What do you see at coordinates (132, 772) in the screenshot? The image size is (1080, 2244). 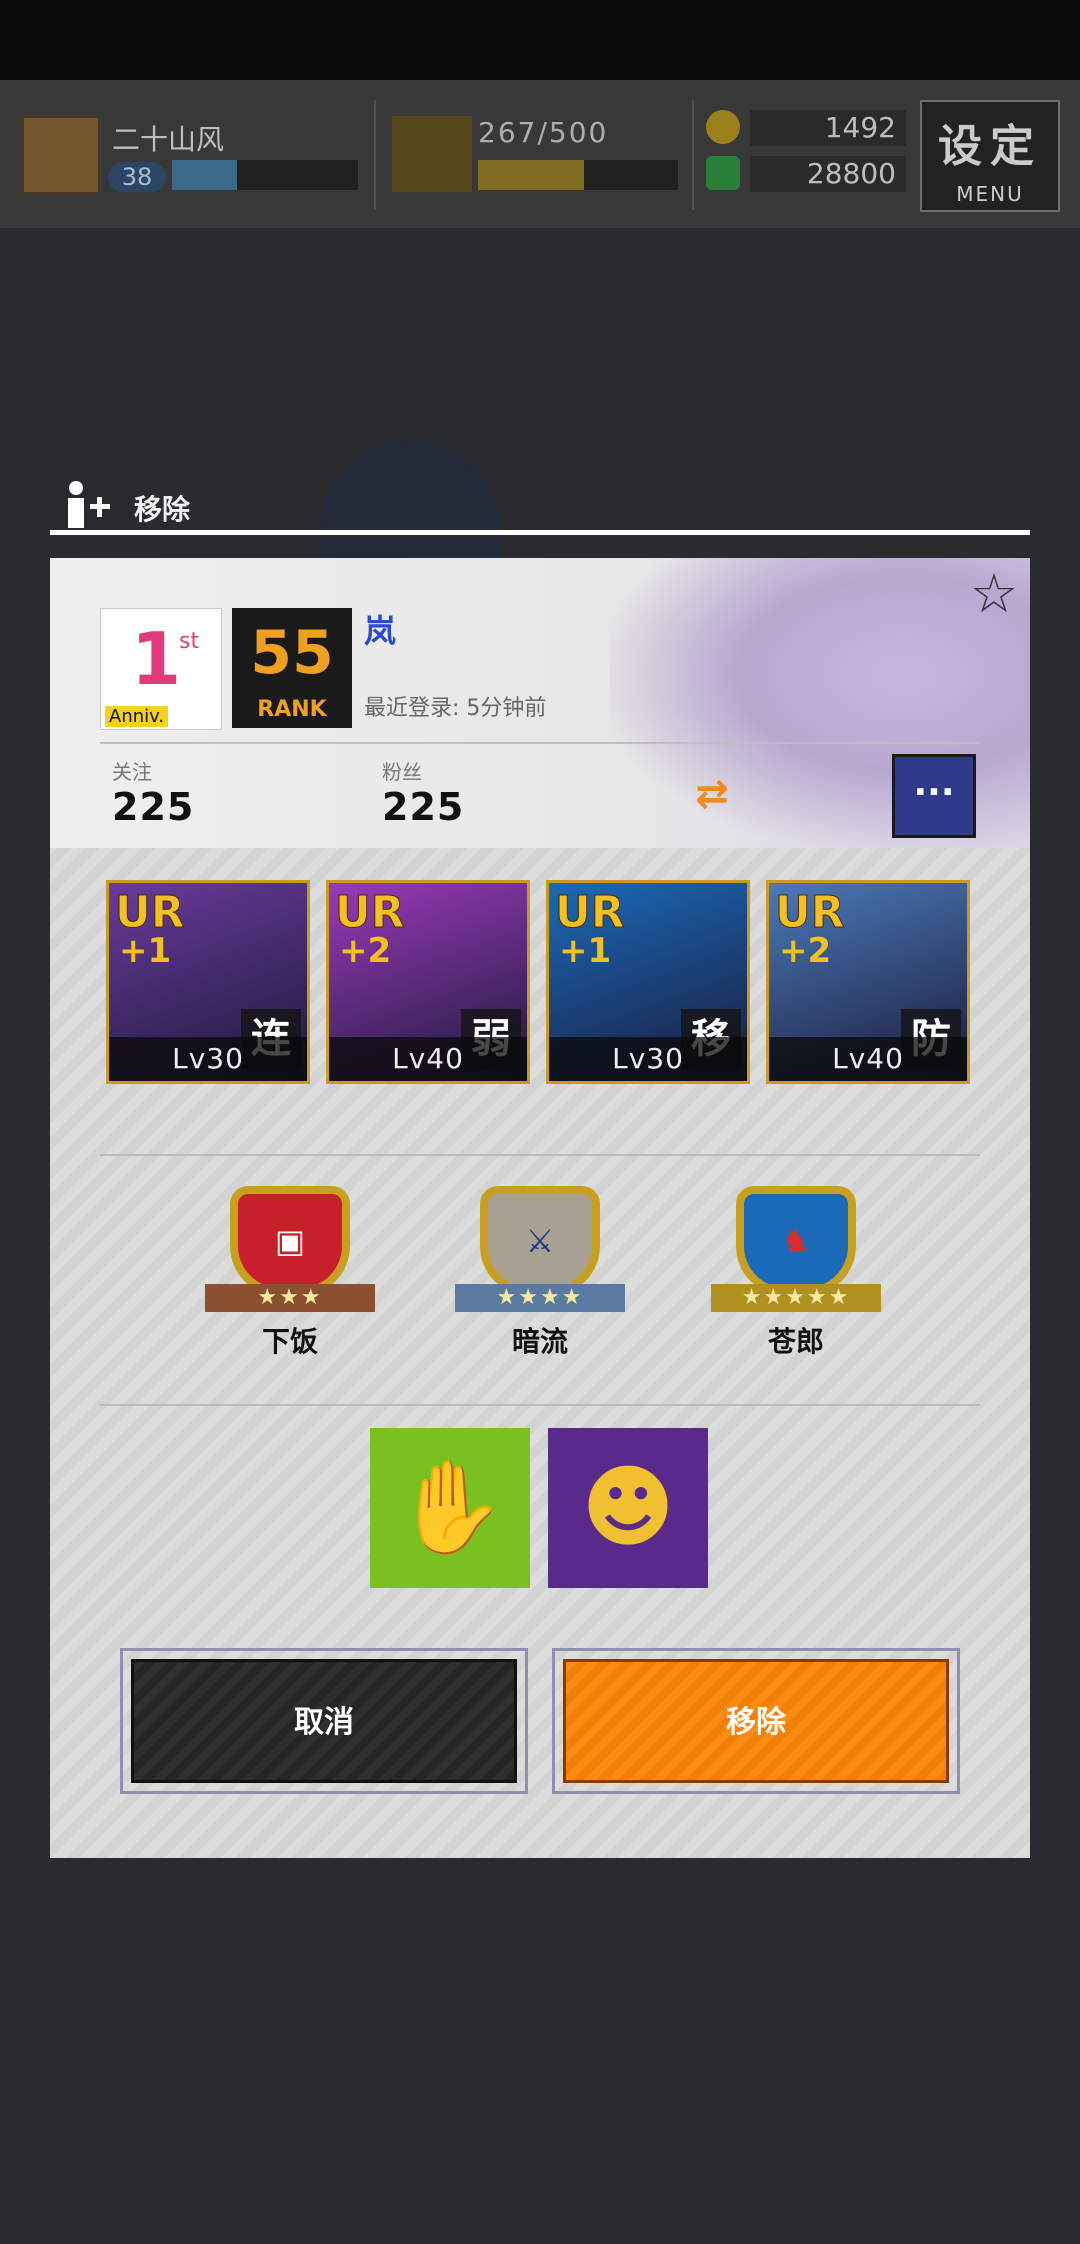 I see `following-label: 关注` at bounding box center [132, 772].